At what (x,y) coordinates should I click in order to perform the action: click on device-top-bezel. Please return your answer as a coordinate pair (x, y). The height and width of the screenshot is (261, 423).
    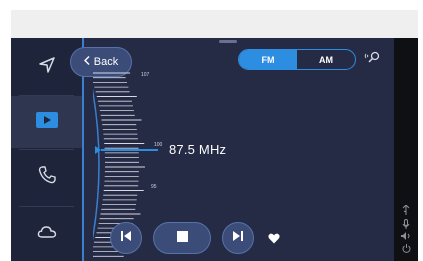
    Looking at the image, I should click on (214, 24).